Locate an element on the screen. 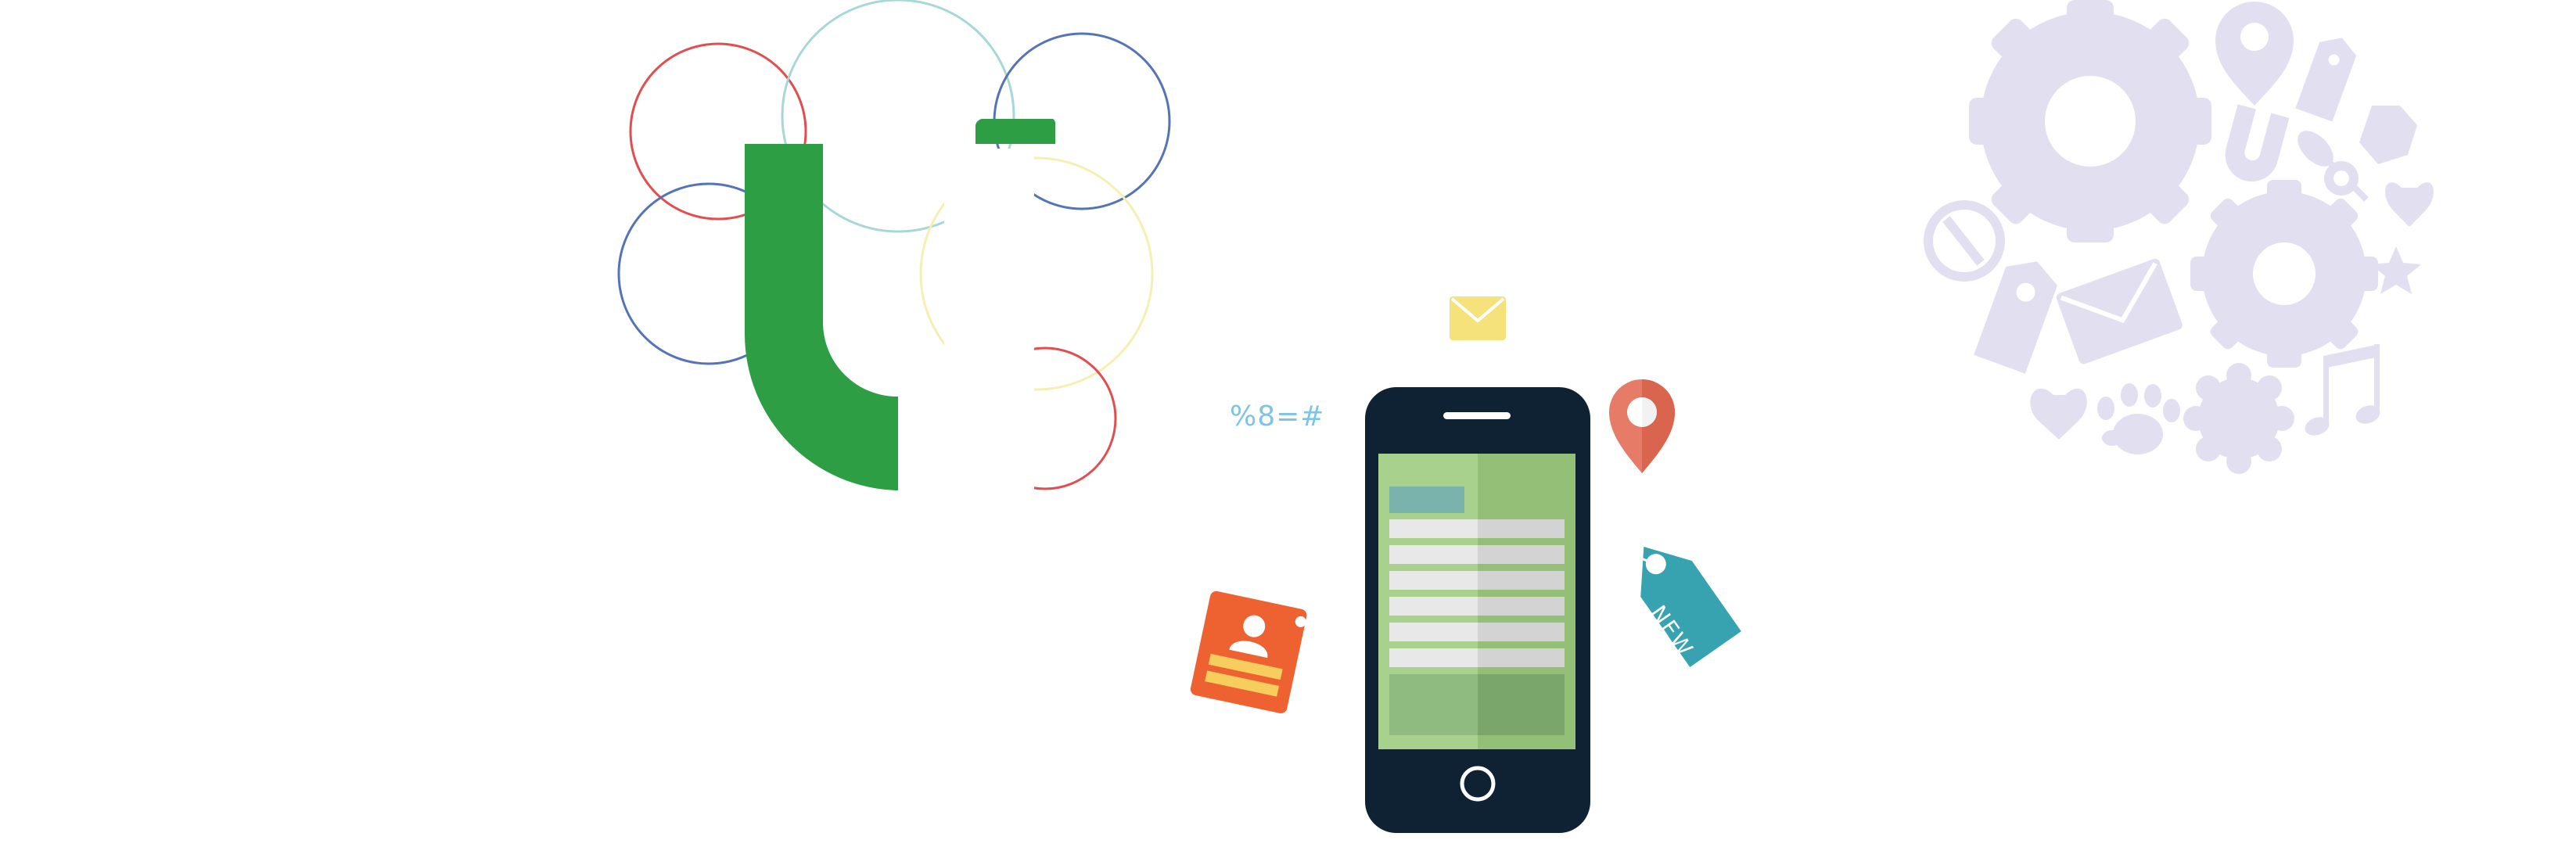 This screenshot has height=858, width=2576. hexagon-icon is located at coordinates (2388, 135).